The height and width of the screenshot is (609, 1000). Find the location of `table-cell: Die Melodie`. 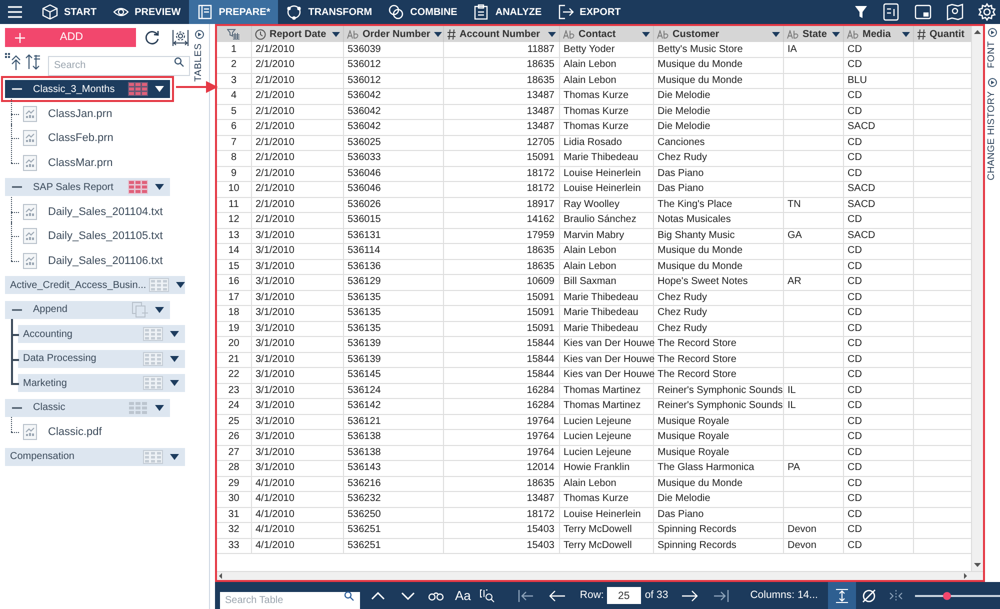

table-cell: Die Melodie is located at coordinates (718, 499).